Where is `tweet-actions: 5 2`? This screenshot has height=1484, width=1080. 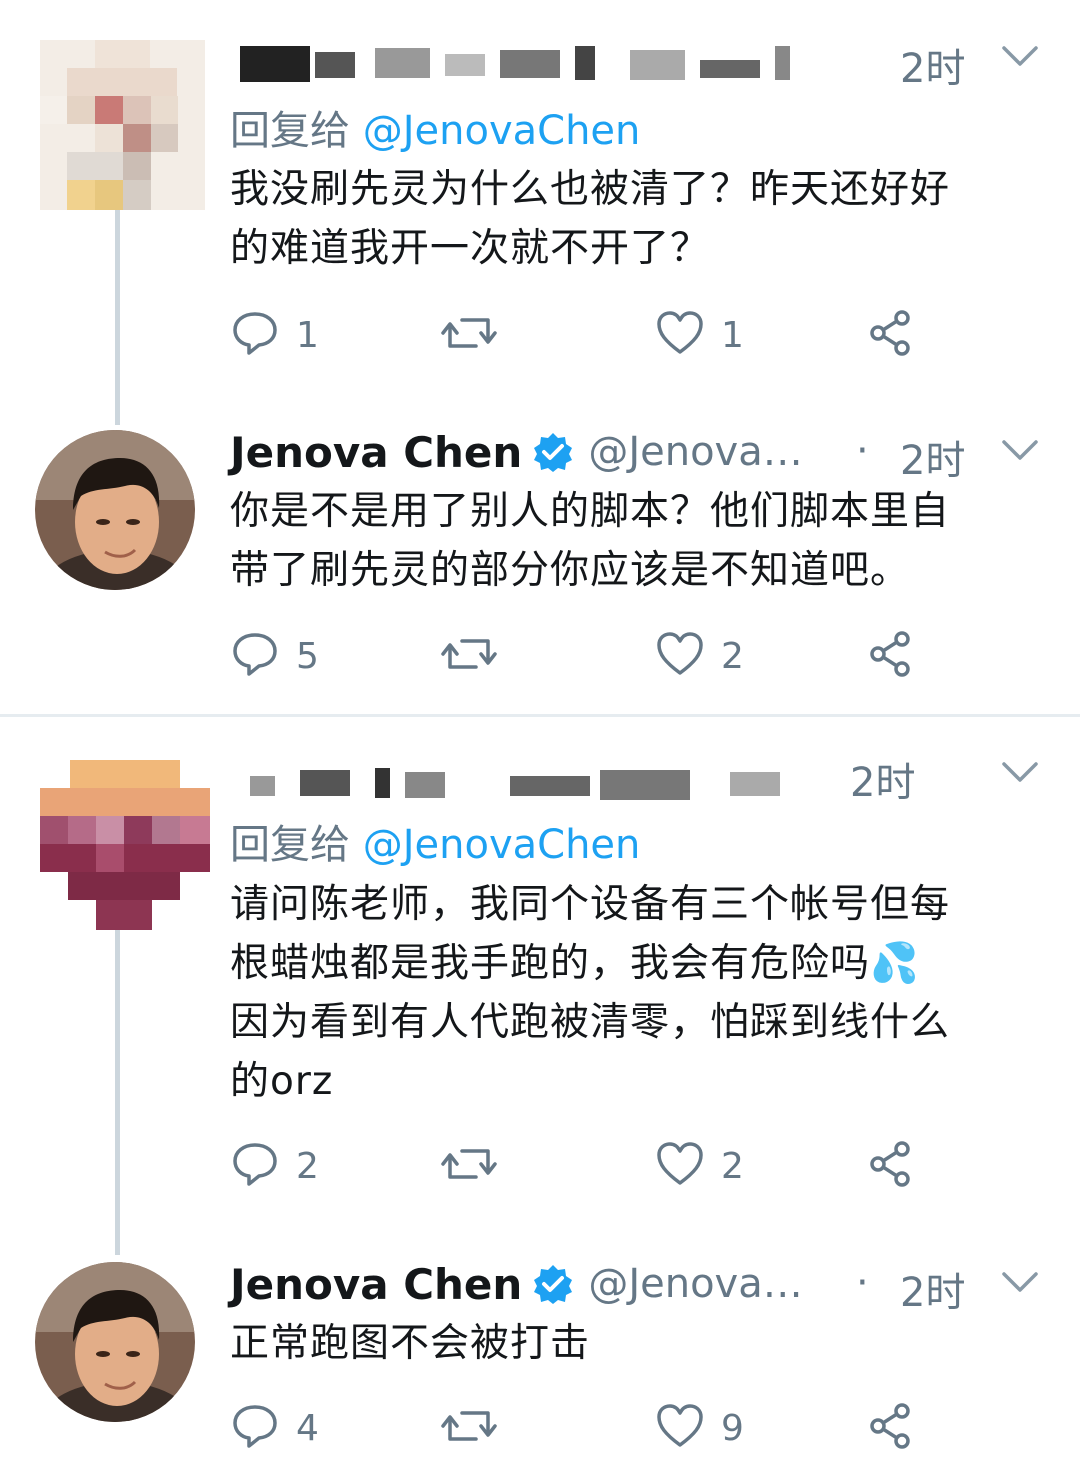
tweet-actions: 5 2 is located at coordinates (580, 656).